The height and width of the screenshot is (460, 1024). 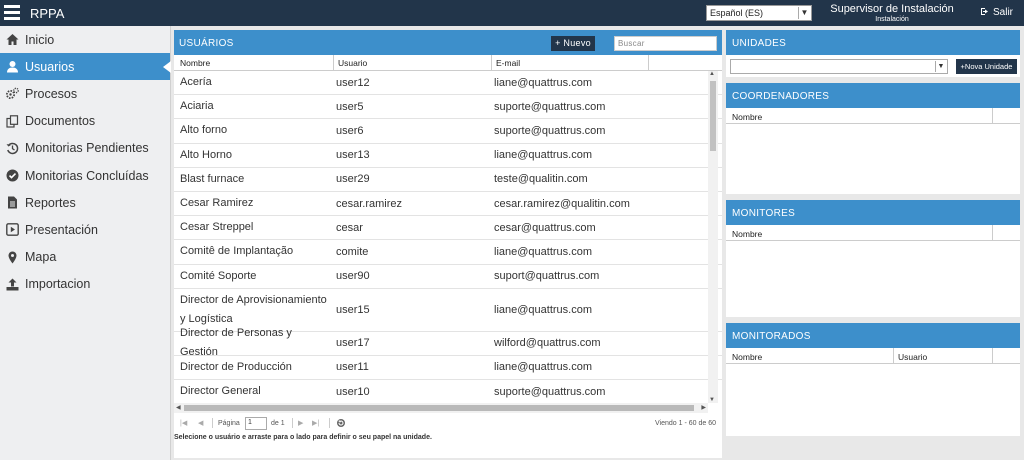 What do you see at coordinates (873, 95) in the screenshot?
I see `coordenadores-header: COORDENADORES` at bounding box center [873, 95].